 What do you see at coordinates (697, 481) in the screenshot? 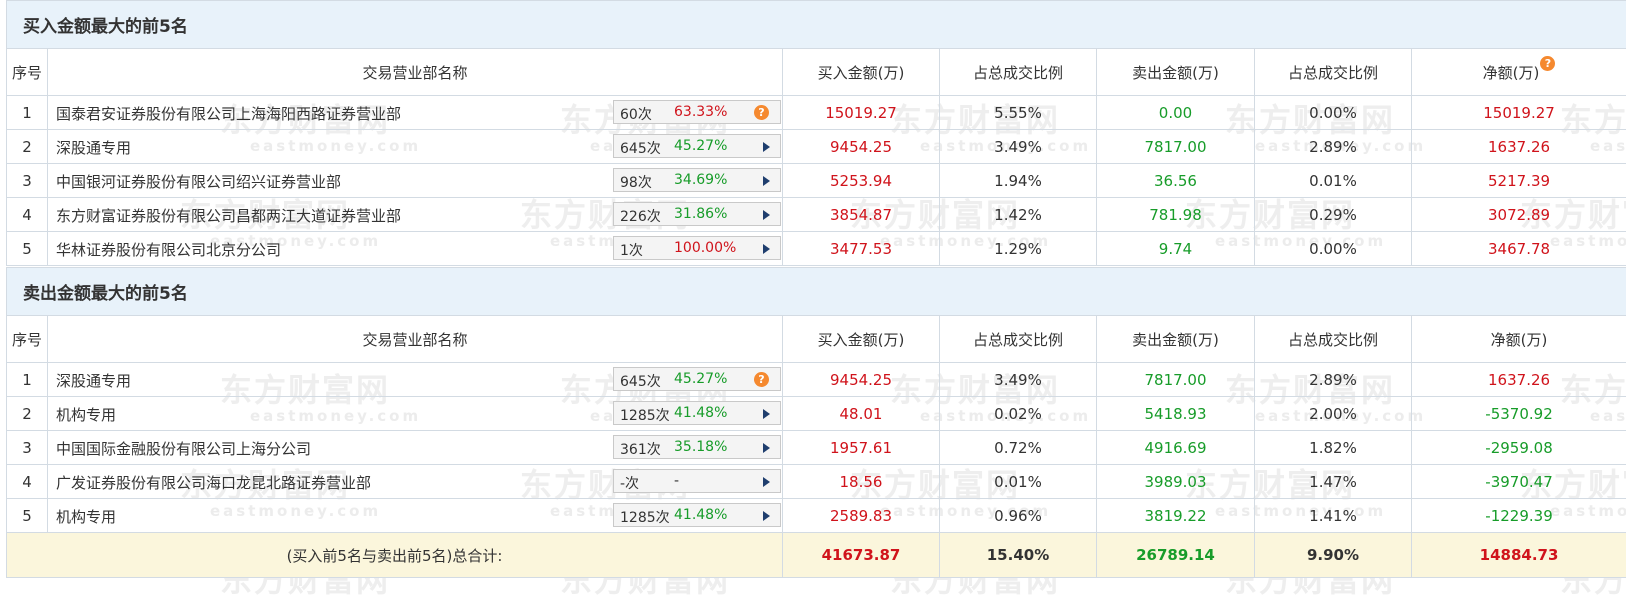
I see `trade-stat-box: -次 -` at bounding box center [697, 481].